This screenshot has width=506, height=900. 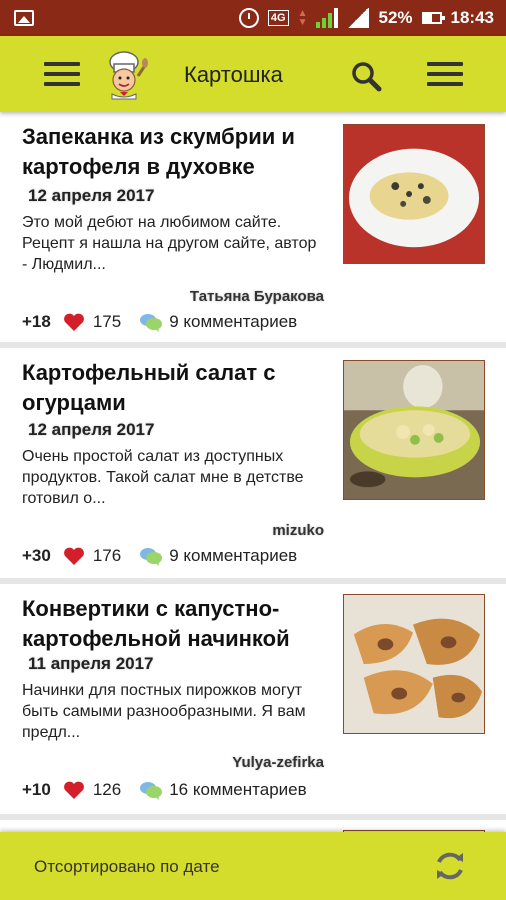 What do you see at coordinates (253, 866) in the screenshot?
I see `bottom-bar: Отсортировано по дате` at bounding box center [253, 866].